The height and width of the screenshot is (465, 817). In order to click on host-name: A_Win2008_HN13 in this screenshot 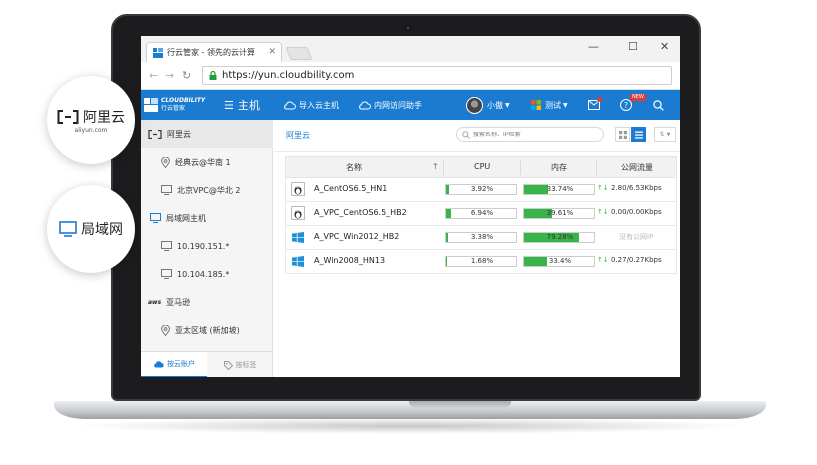, I will do `click(349, 260)`.